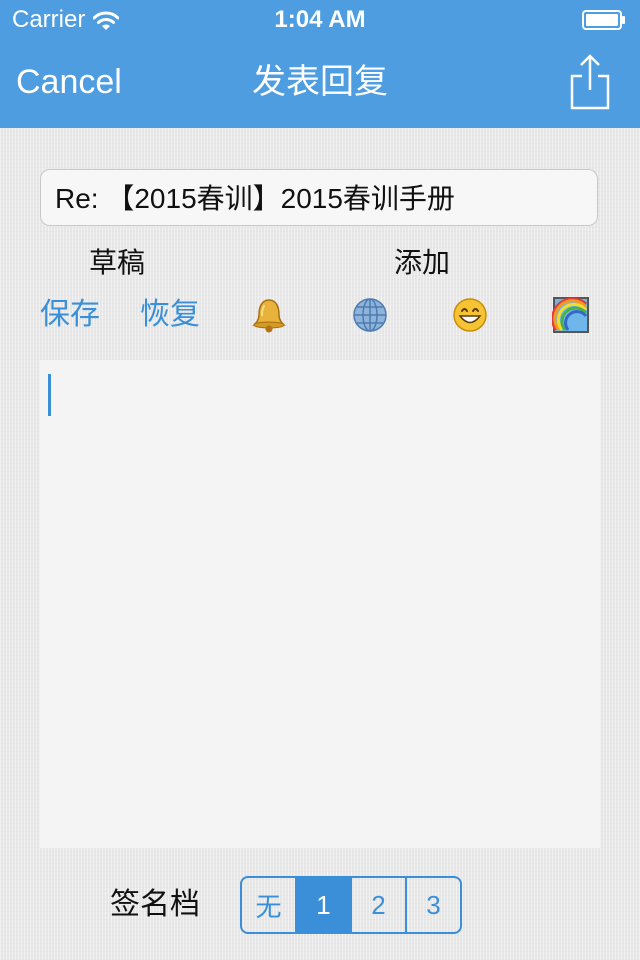  I want to click on restore-draft-button: 恢复, so click(170, 315).